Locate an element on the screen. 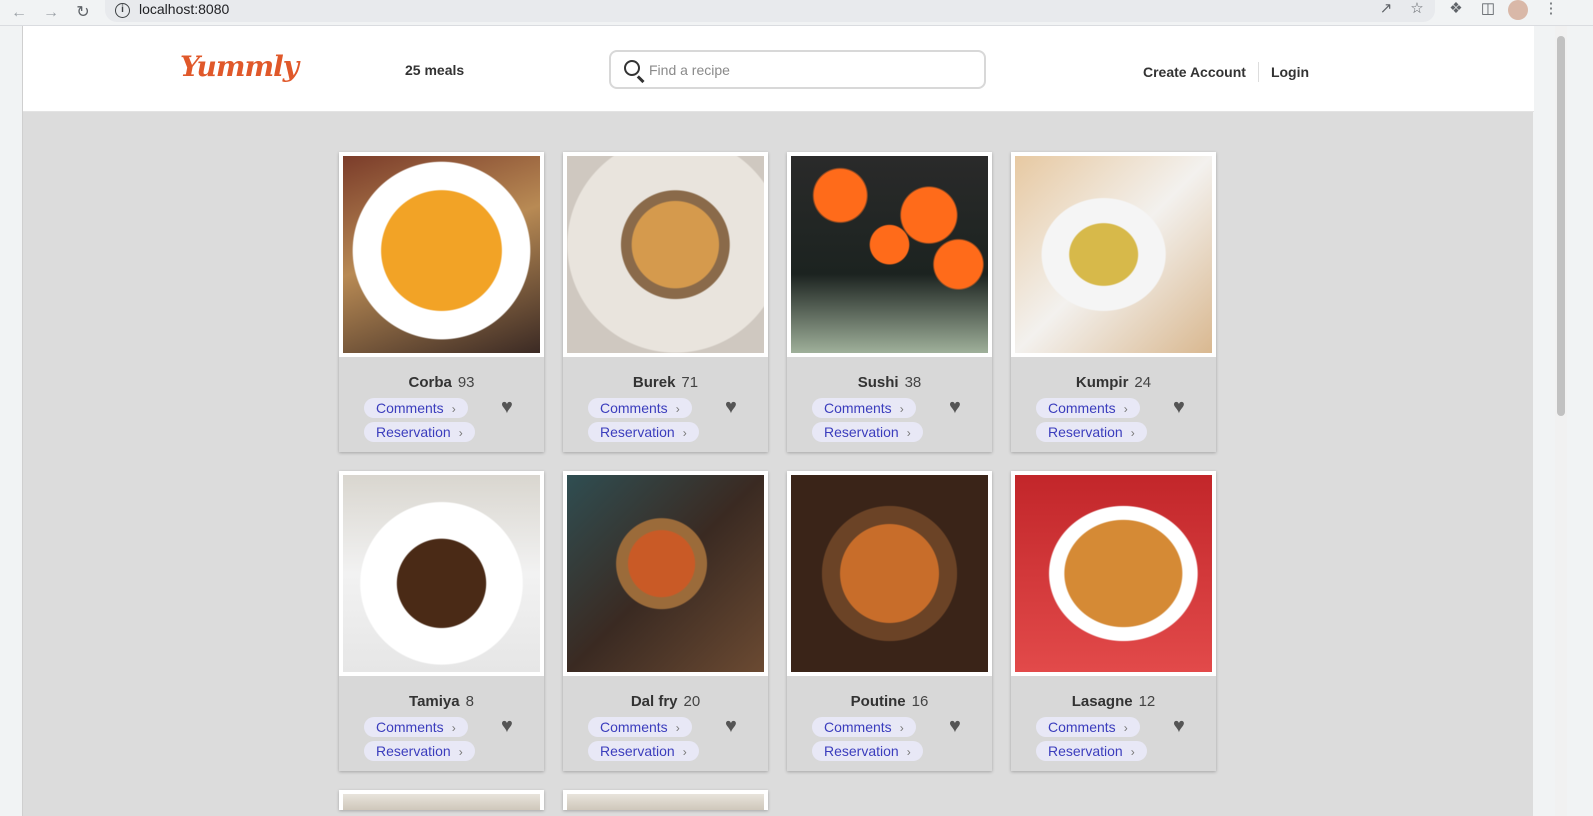  meal-title-row: Sushi 38 is located at coordinates (889, 382).